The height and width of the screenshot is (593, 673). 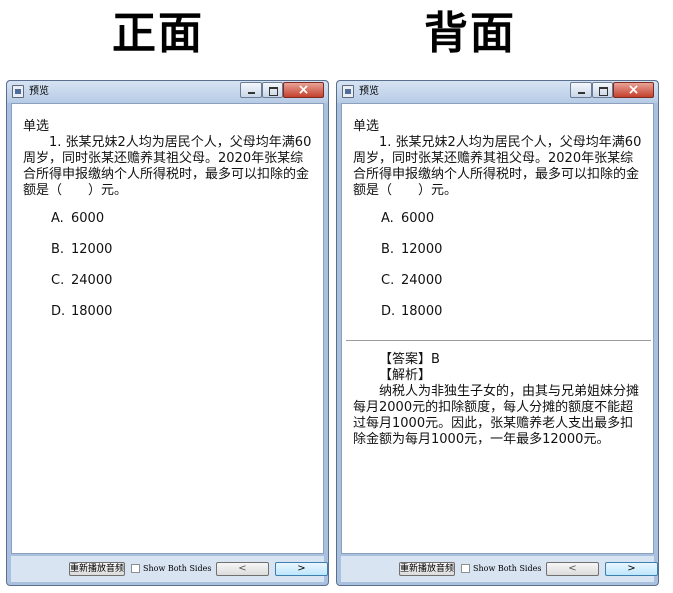 What do you see at coordinates (405, 375) in the screenshot?
I see `analysis-title: 【解析】` at bounding box center [405, 375].